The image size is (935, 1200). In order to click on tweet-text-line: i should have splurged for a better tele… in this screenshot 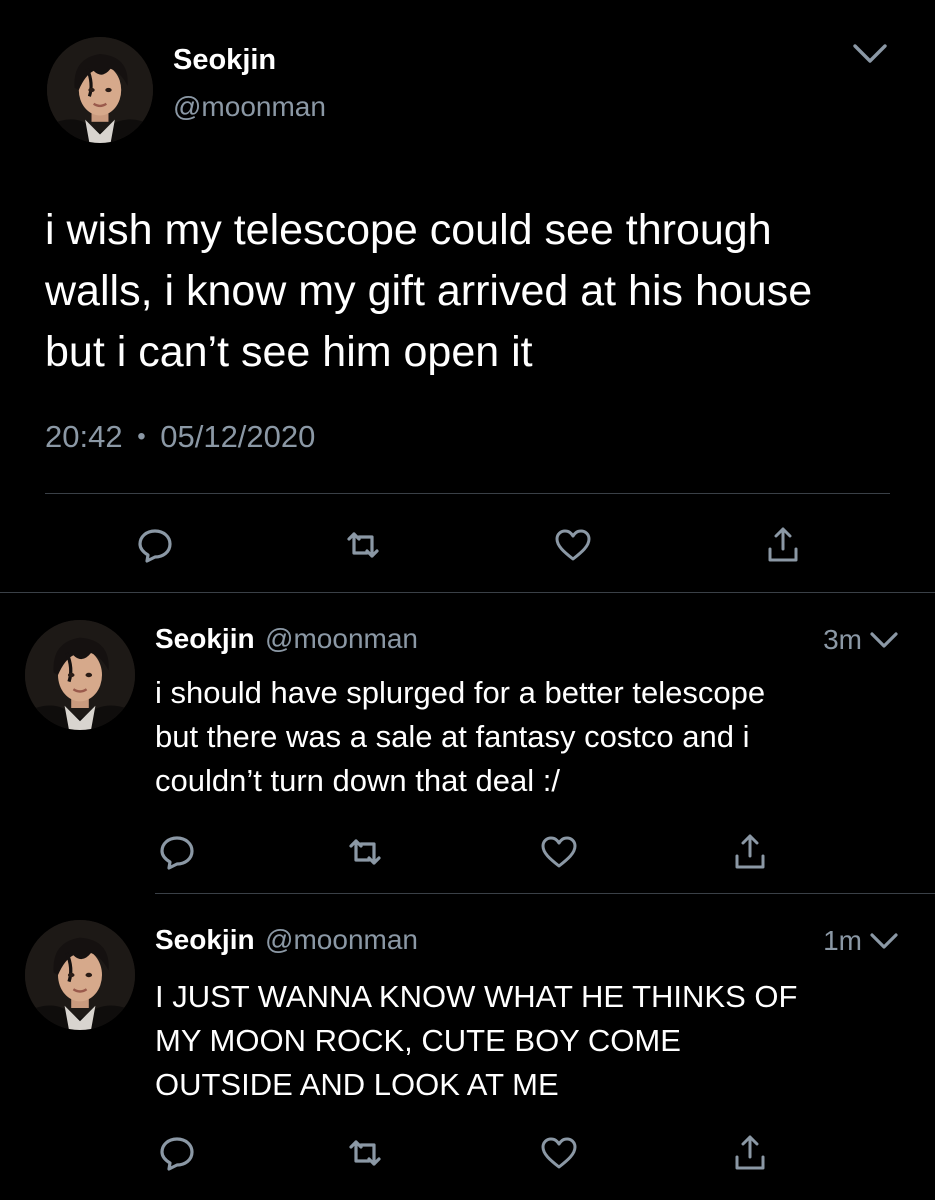, I will do `click(460, 692)`.